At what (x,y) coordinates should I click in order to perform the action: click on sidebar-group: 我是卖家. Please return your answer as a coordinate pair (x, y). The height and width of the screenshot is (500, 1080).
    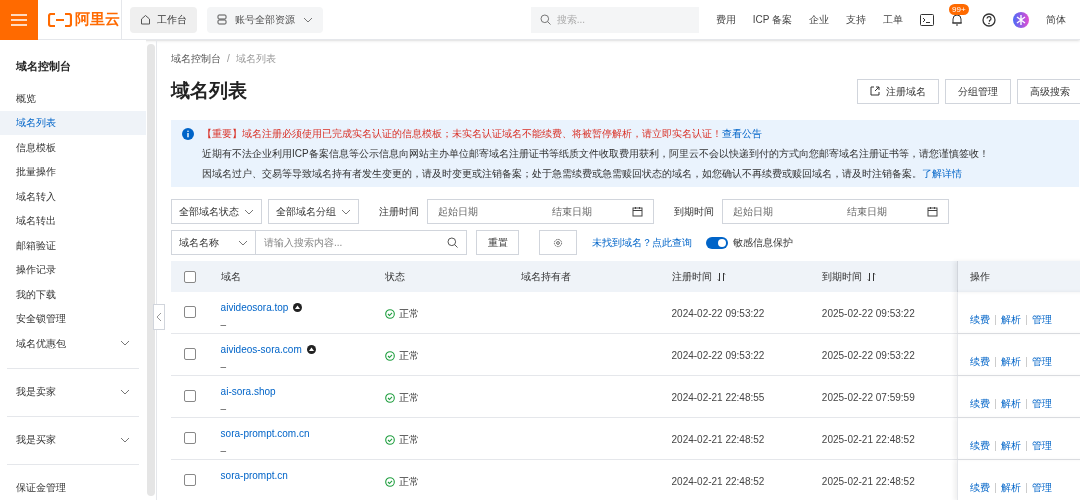
    Looking at the image, I should click on (73, 391).